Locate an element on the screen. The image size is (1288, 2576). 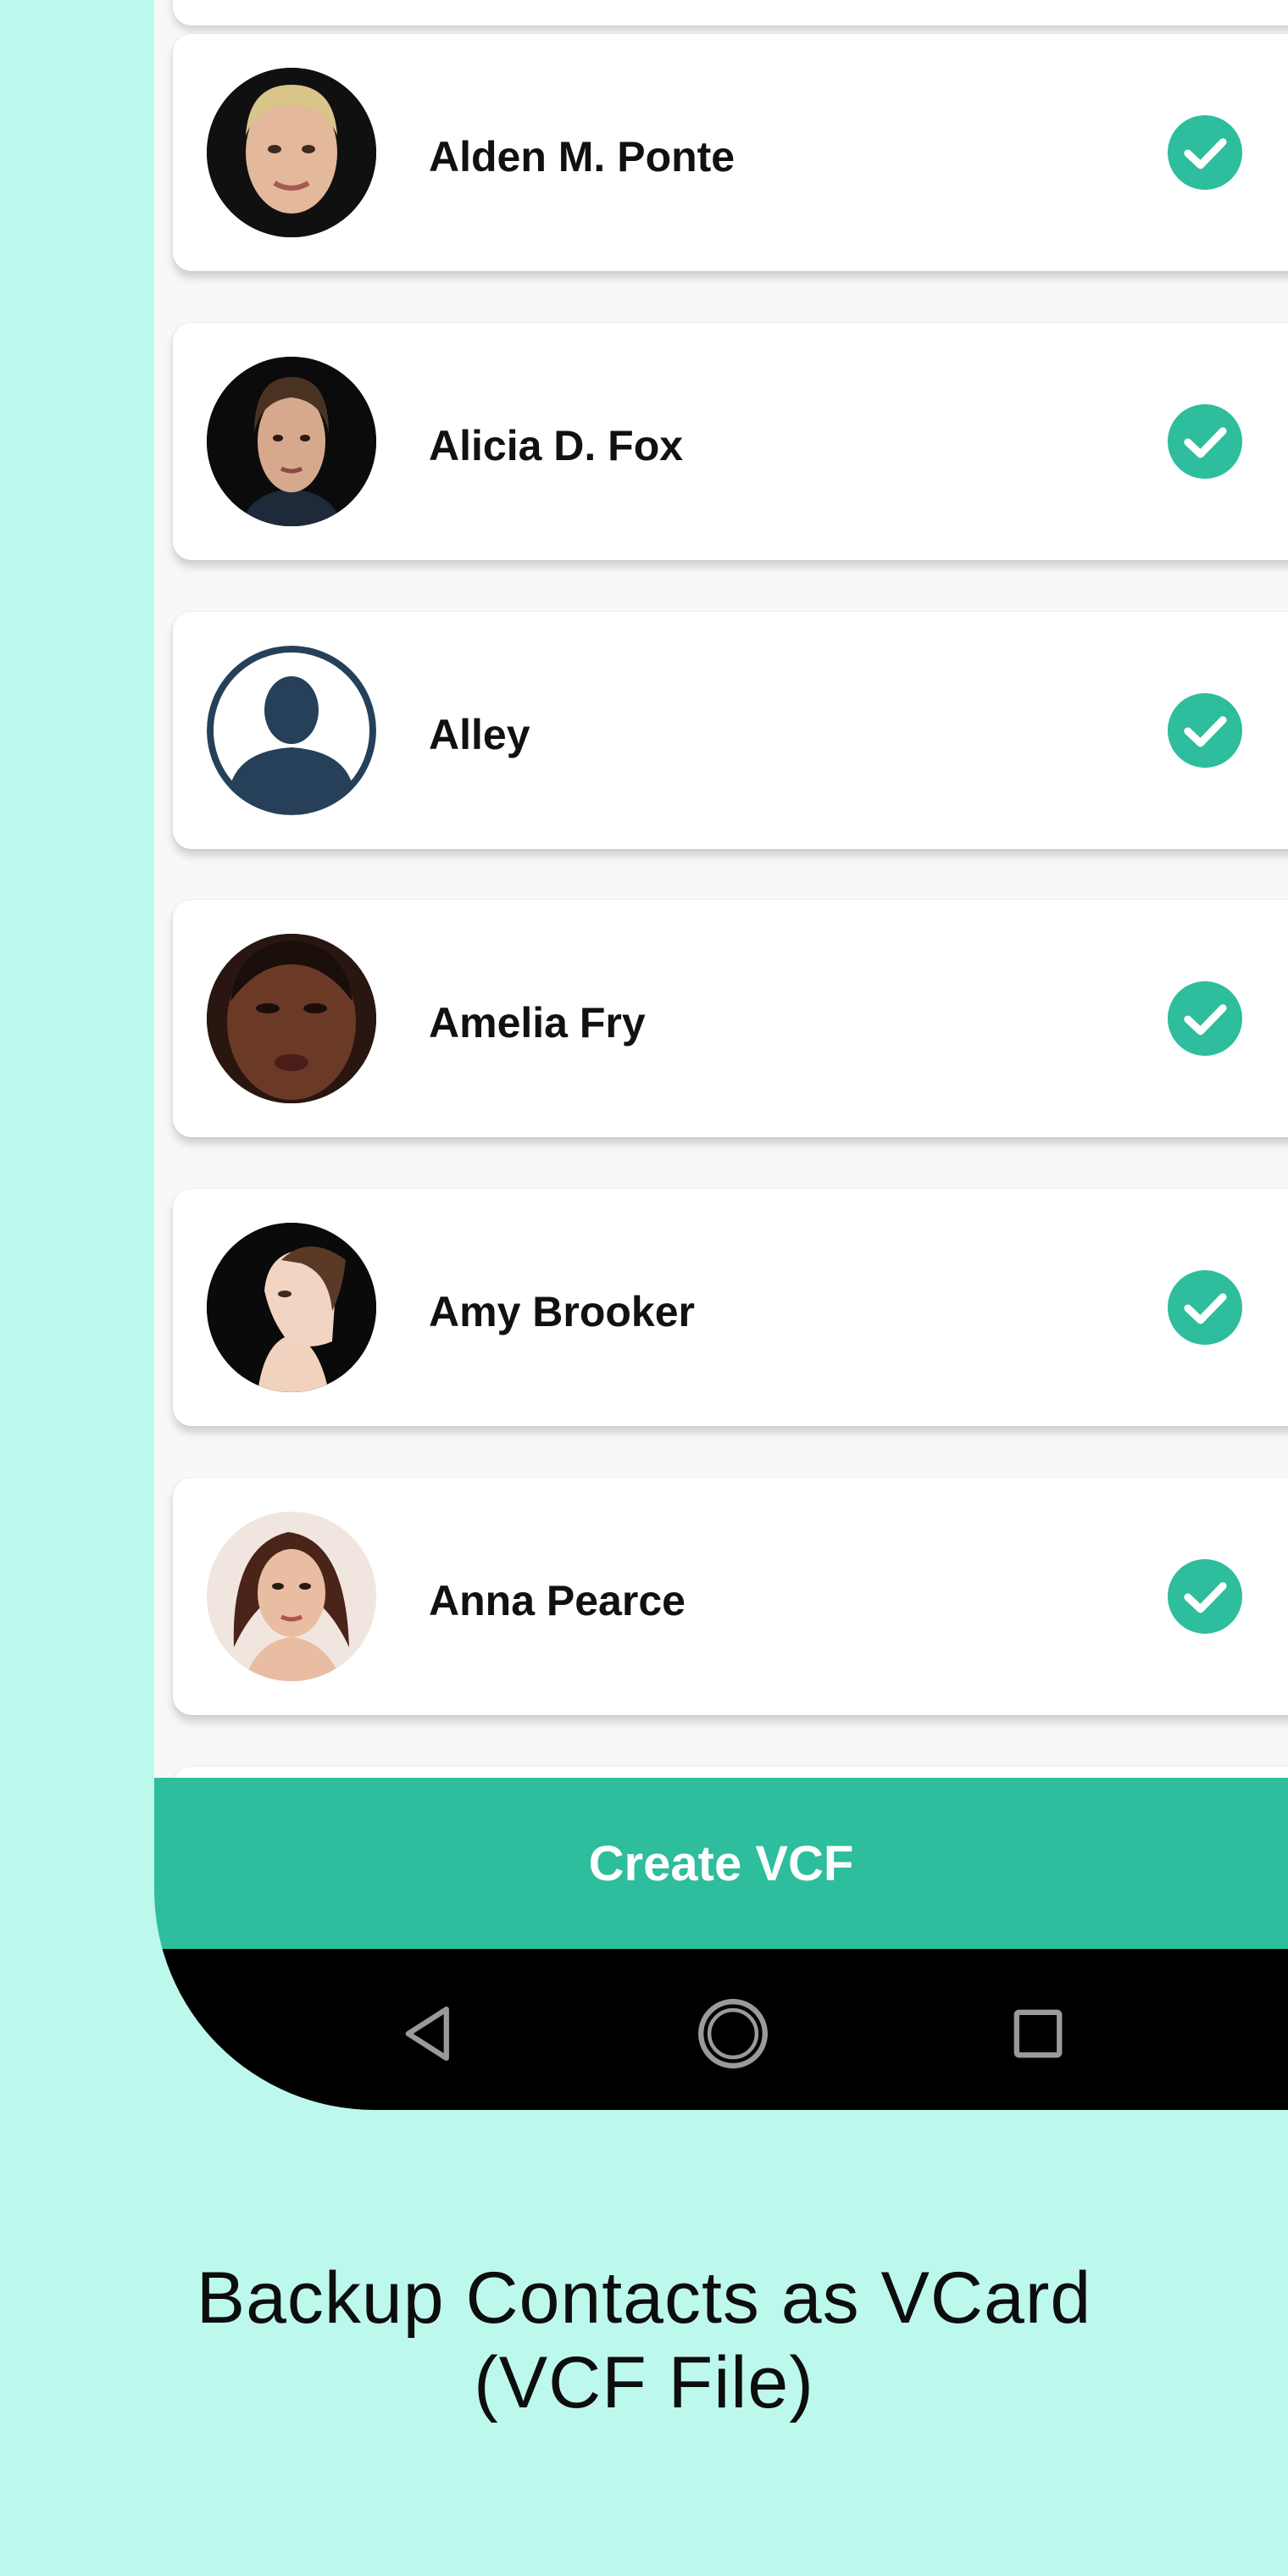
caption-line-1: Backup Contacts as VCard is located at coordinates (644, 2298).